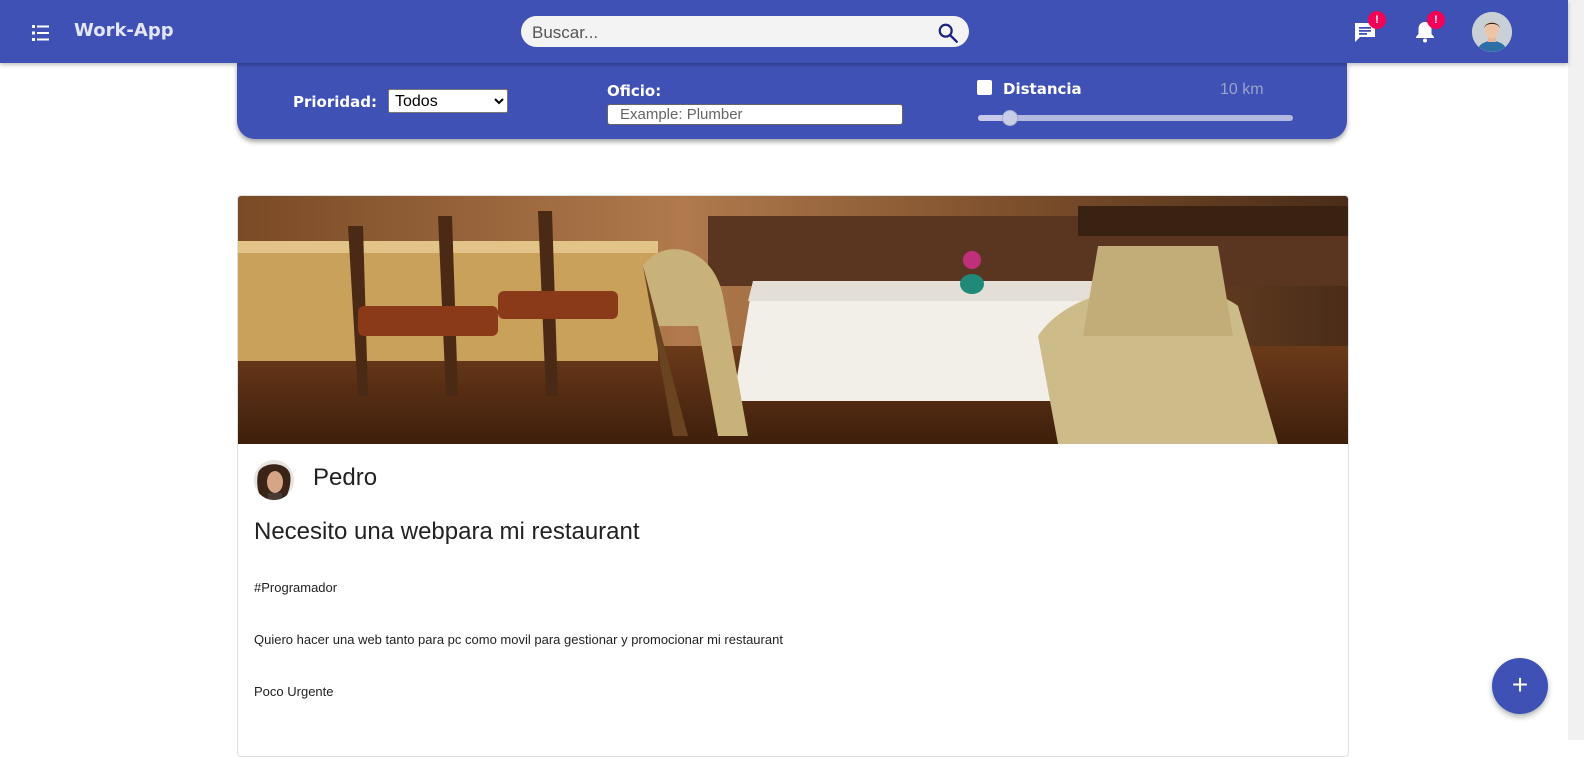 This screenshot has width=1584, height=757. I want to click on plus-icon: +, so click(1520, 684).